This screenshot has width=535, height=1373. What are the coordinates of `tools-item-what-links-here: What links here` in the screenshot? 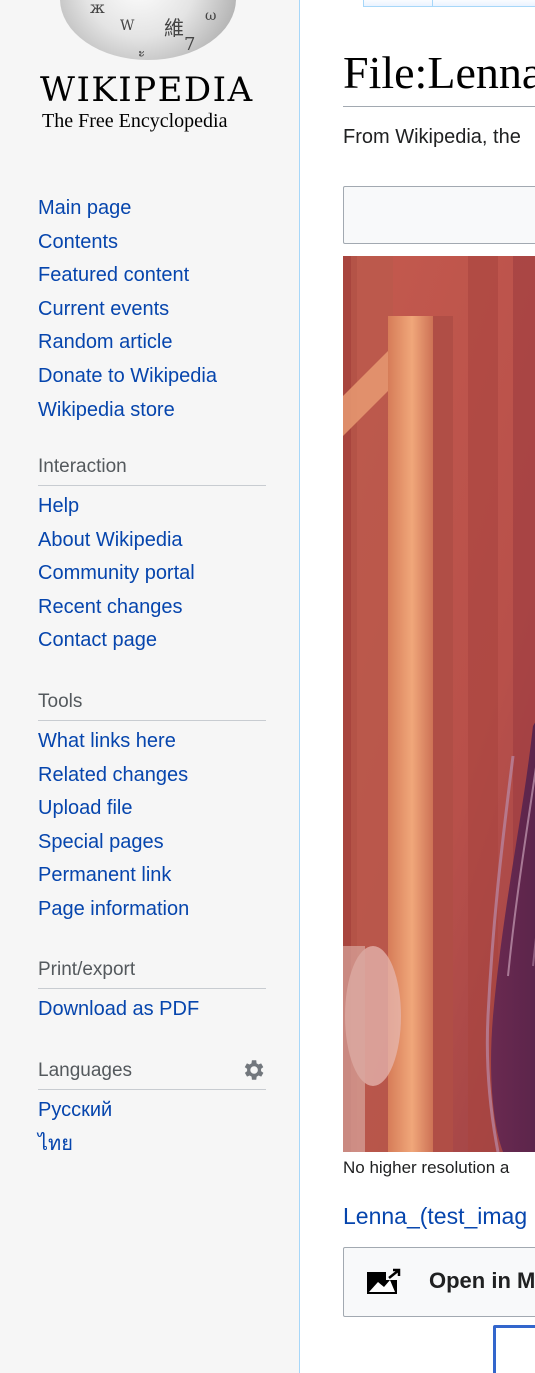 It's located at (152, 746).